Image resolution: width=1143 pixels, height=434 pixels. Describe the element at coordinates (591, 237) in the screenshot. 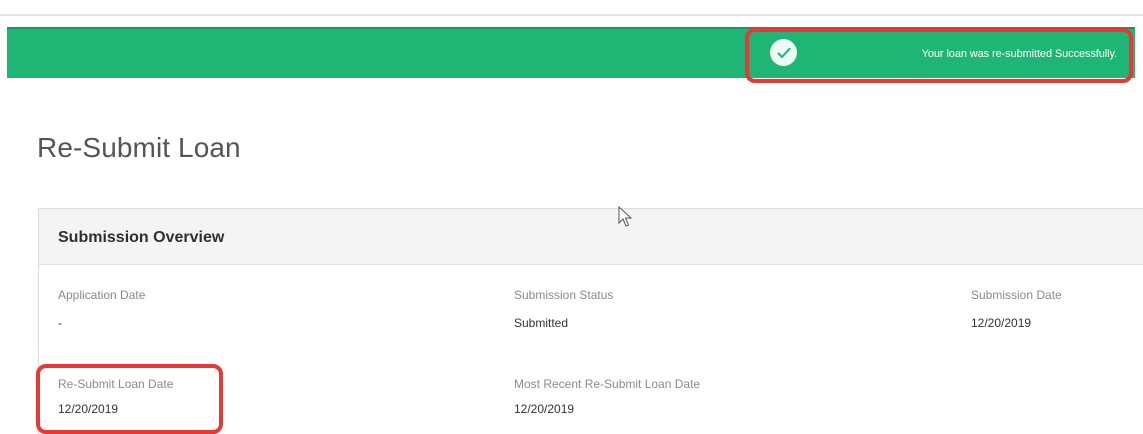

I see `card-header: Submission Overview` at that location.